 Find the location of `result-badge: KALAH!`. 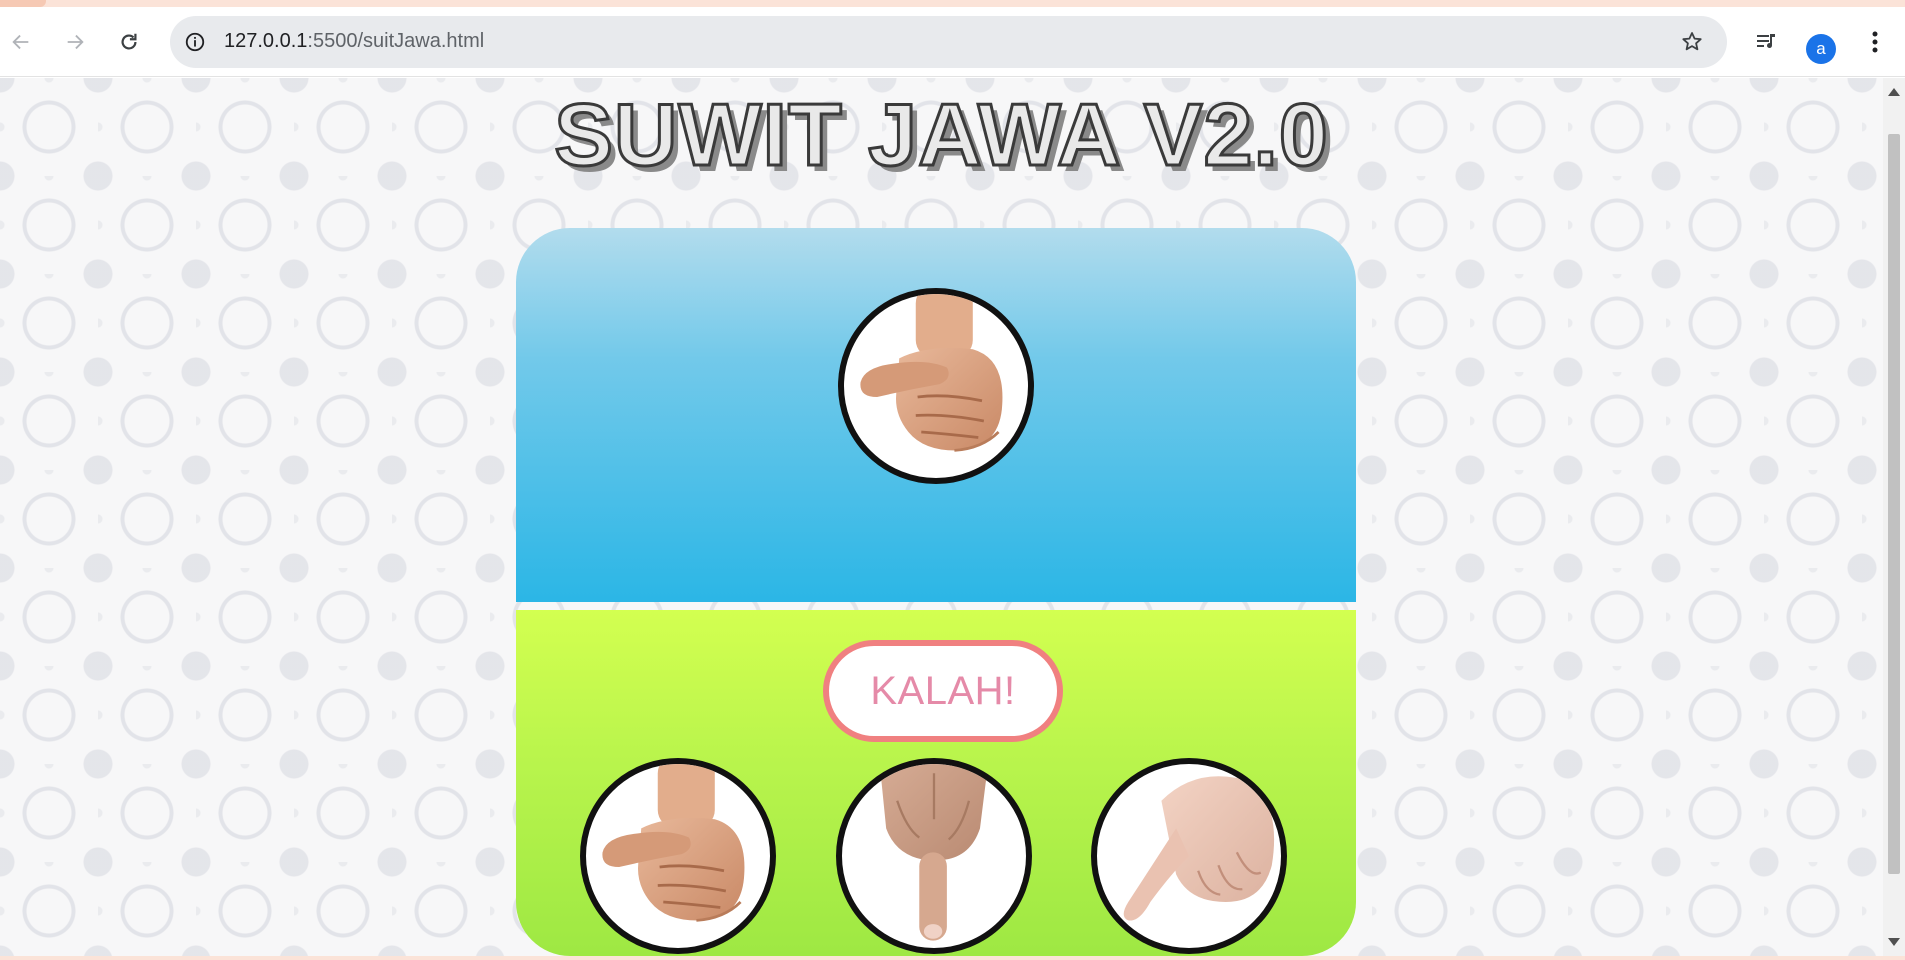

result-badge: KALAH! is located at coordinates (943, 691).